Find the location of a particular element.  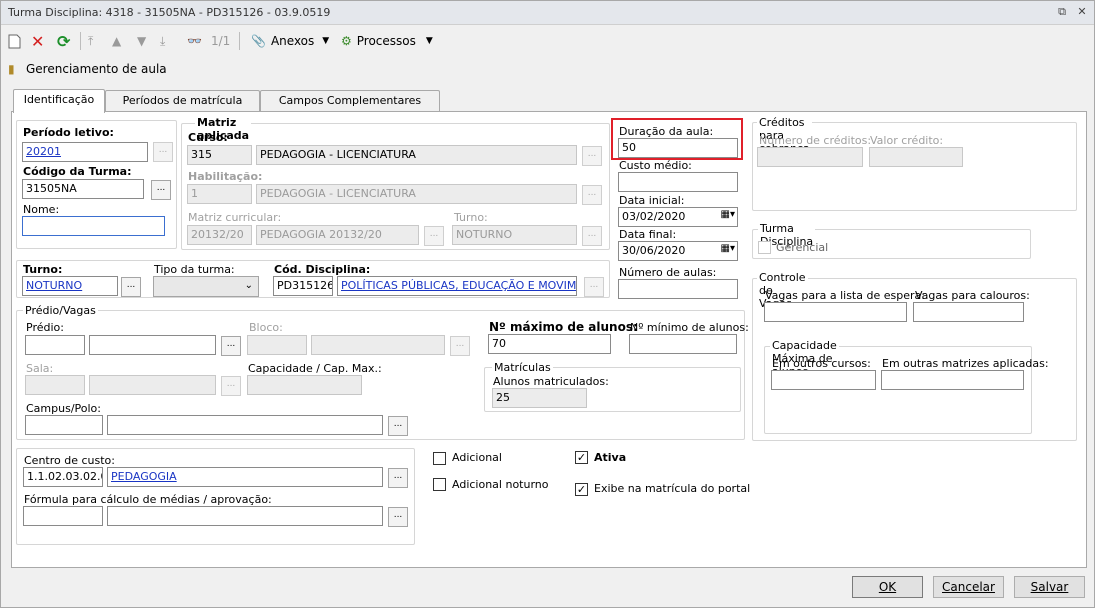

centro-custo-code-field: 1.1.02.03.02.01 is located at coordinates (63, 477).